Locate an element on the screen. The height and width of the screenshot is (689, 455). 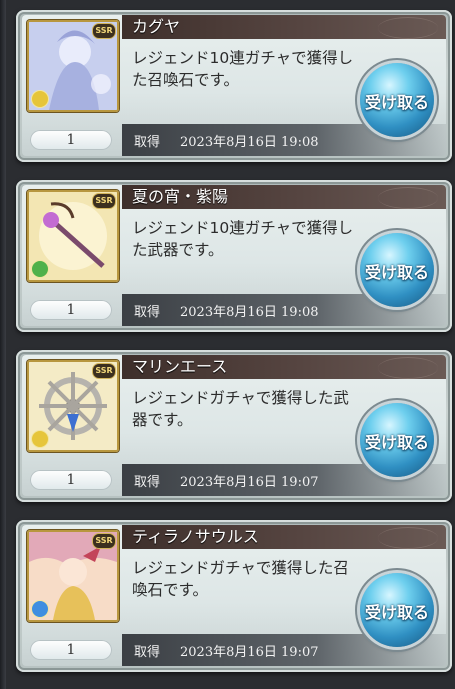
item-description: レジェンドガチャで獲得した武器です。 is located at coordinates (240, 409).